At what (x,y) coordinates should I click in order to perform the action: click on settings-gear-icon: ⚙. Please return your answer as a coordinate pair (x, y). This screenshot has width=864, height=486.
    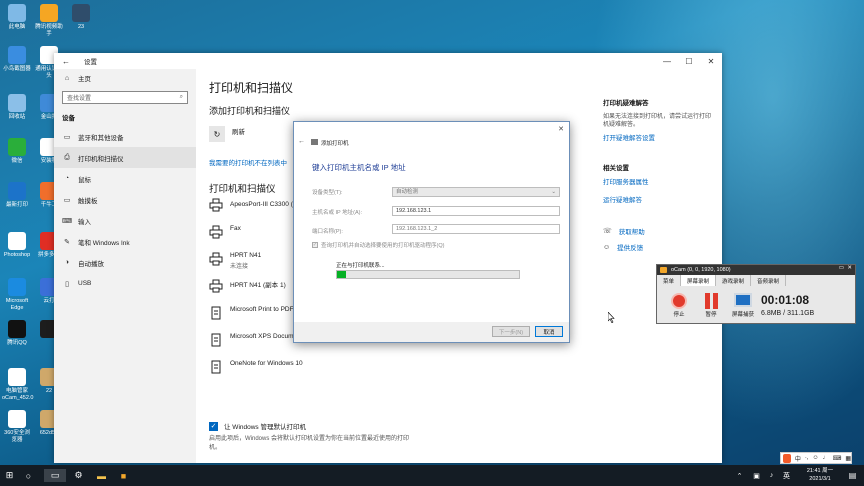
    Looking at the image, I should click on (78, 475).